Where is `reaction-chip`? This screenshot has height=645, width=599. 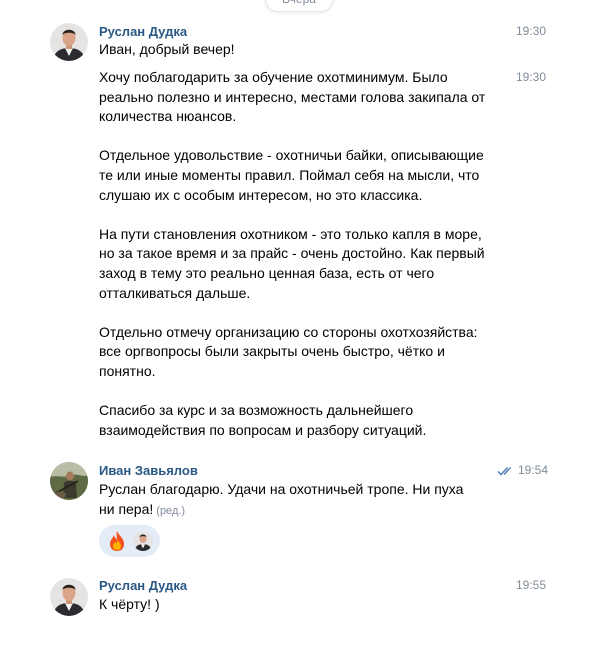 reaction-chip is located at coordinates (129, 541).